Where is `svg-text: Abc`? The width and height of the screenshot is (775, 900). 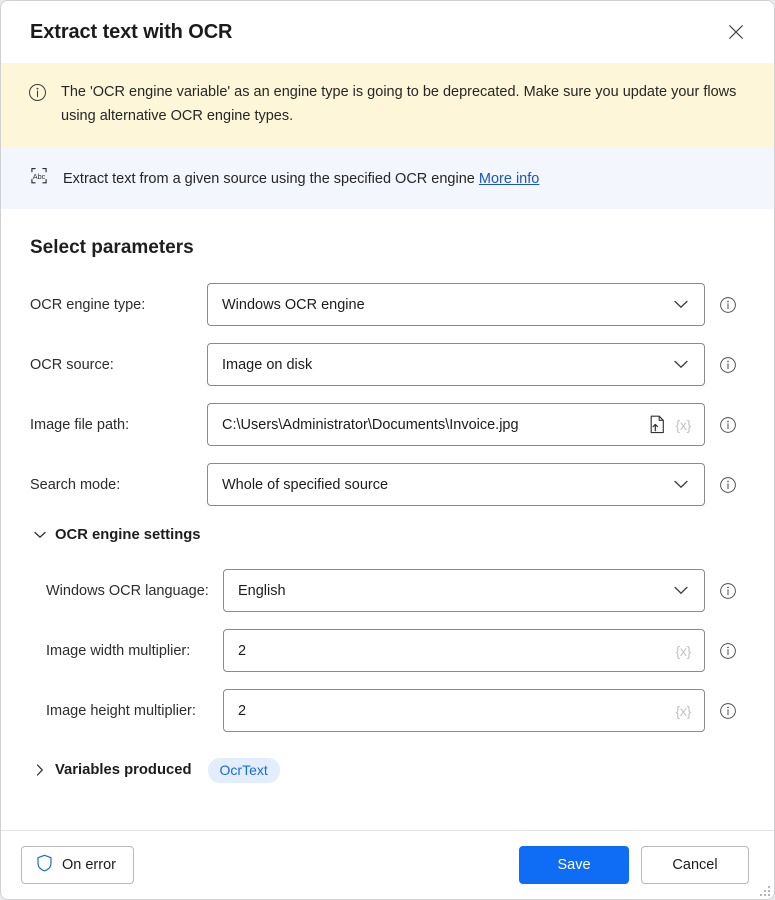
svg-text: Abc is located at coordinates (39, 176).